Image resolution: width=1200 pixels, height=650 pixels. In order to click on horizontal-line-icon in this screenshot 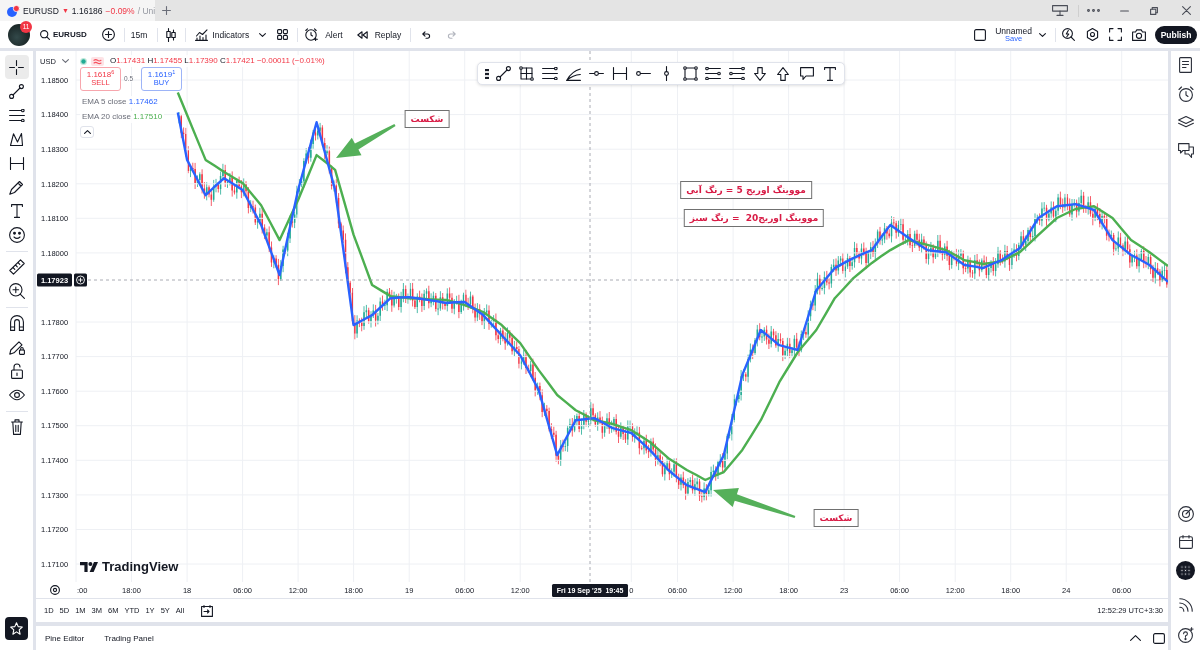, I will do `click(597, 73)`.